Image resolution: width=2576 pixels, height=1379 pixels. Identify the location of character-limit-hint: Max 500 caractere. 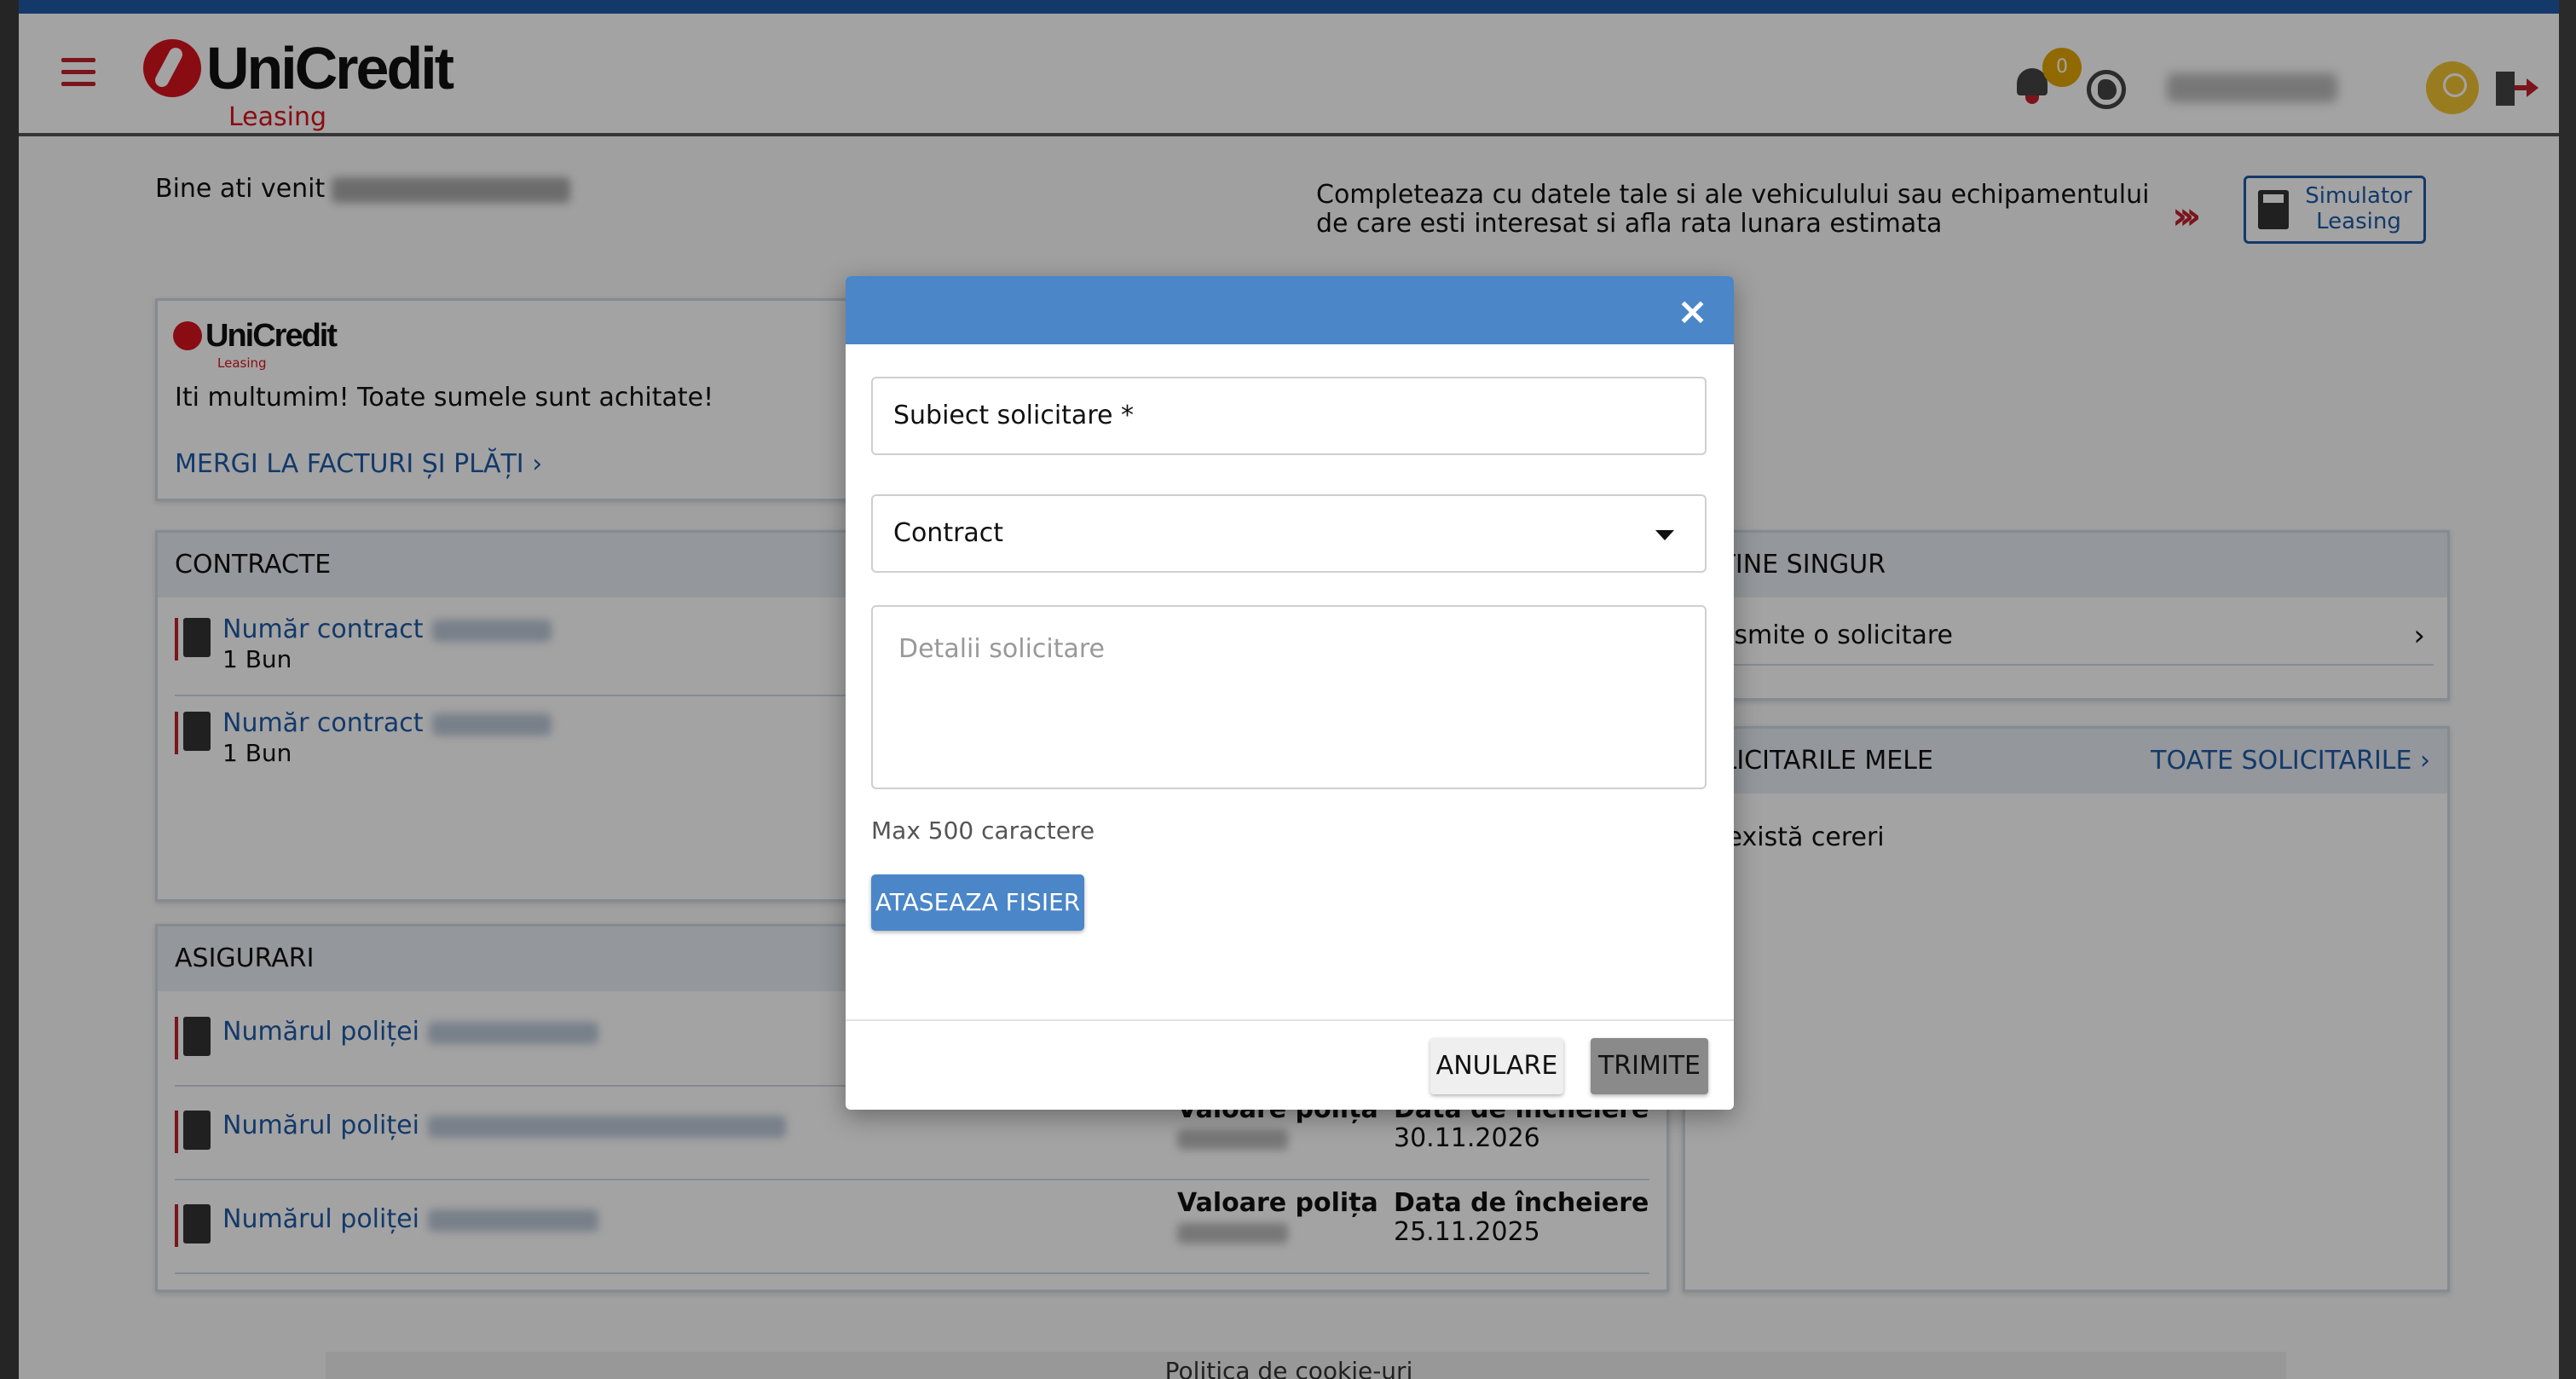
(983, 830).